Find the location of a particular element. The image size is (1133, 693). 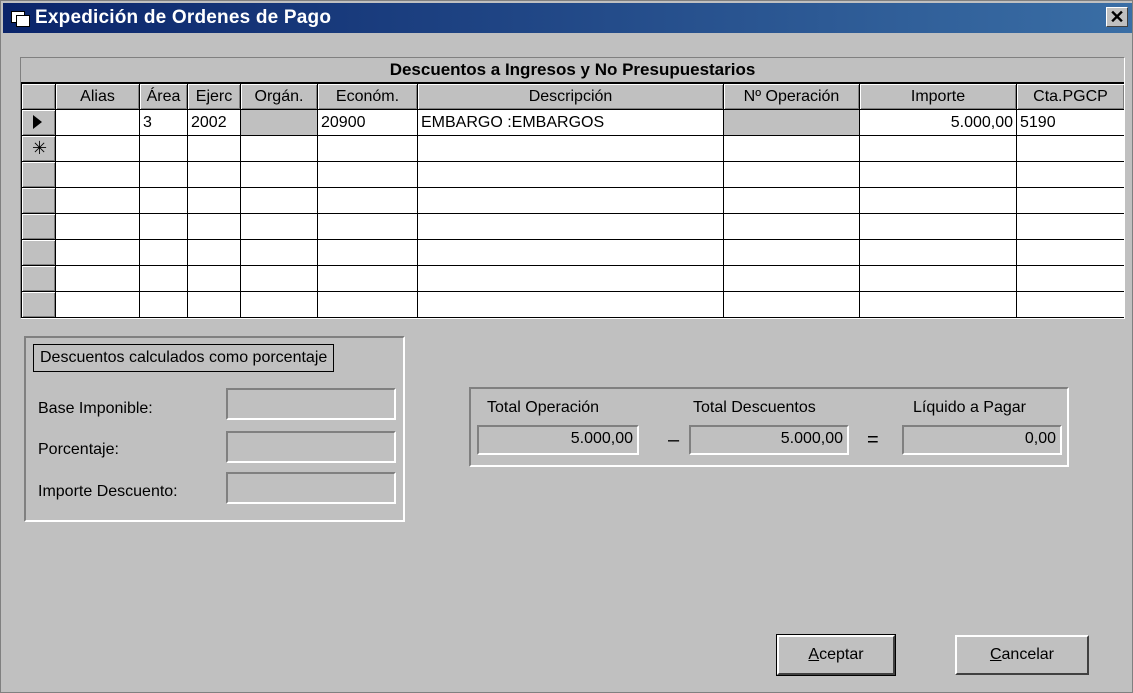

accept-button: Aceptar is located at coordinates (836, 655).